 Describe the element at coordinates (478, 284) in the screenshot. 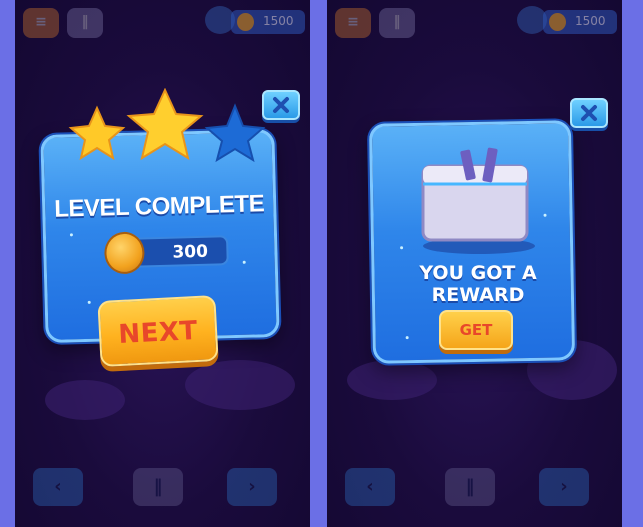

I see `reward-title: YOU GOT A REWARD` at that location.